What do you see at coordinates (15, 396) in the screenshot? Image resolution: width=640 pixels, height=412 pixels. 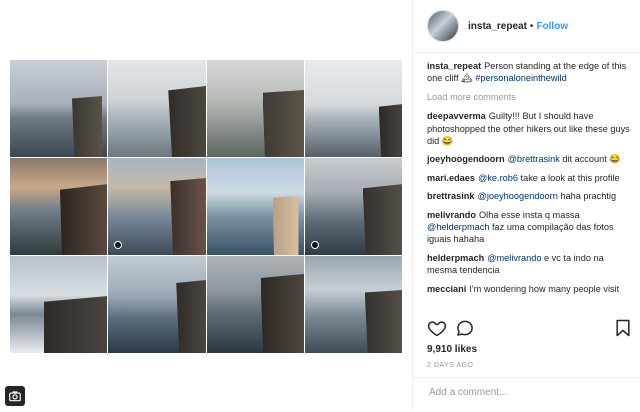 I see `camera-icon` at bounding box center [15, 396].